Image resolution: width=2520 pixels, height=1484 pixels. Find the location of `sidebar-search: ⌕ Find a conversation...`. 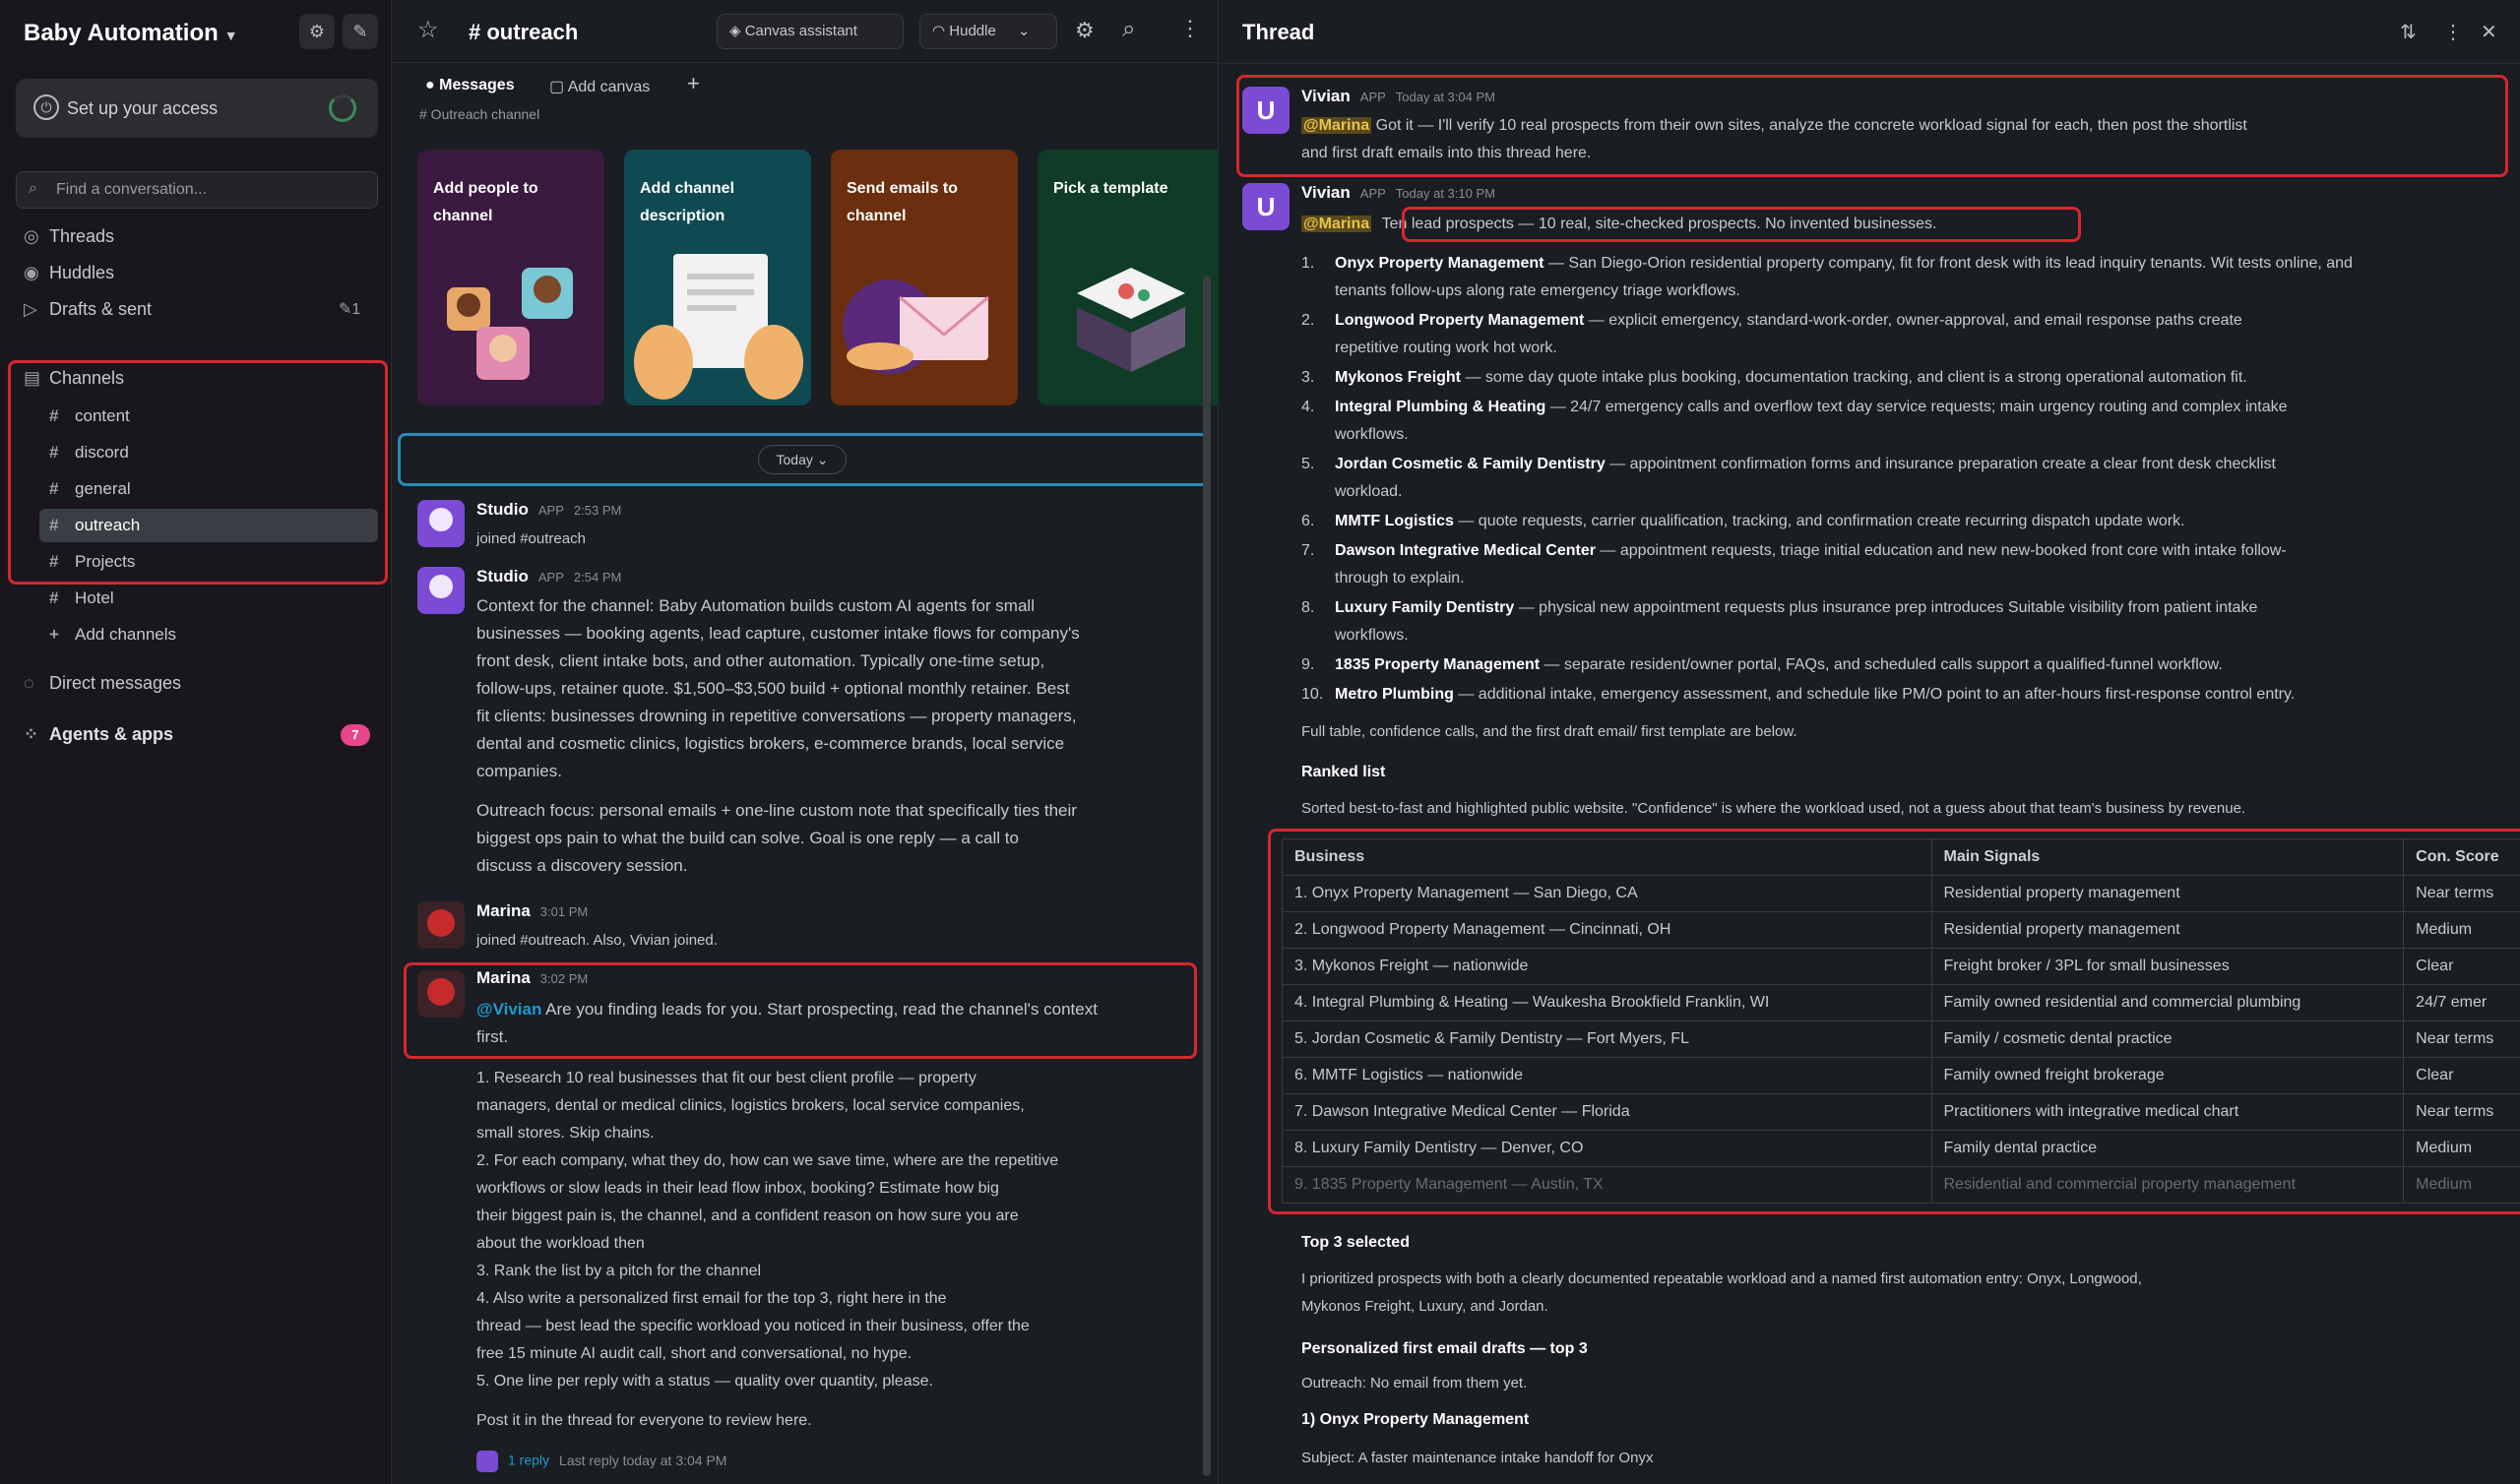

sidebar-search: ⌕ Find a conversation... is located at coordinates (197, 190).